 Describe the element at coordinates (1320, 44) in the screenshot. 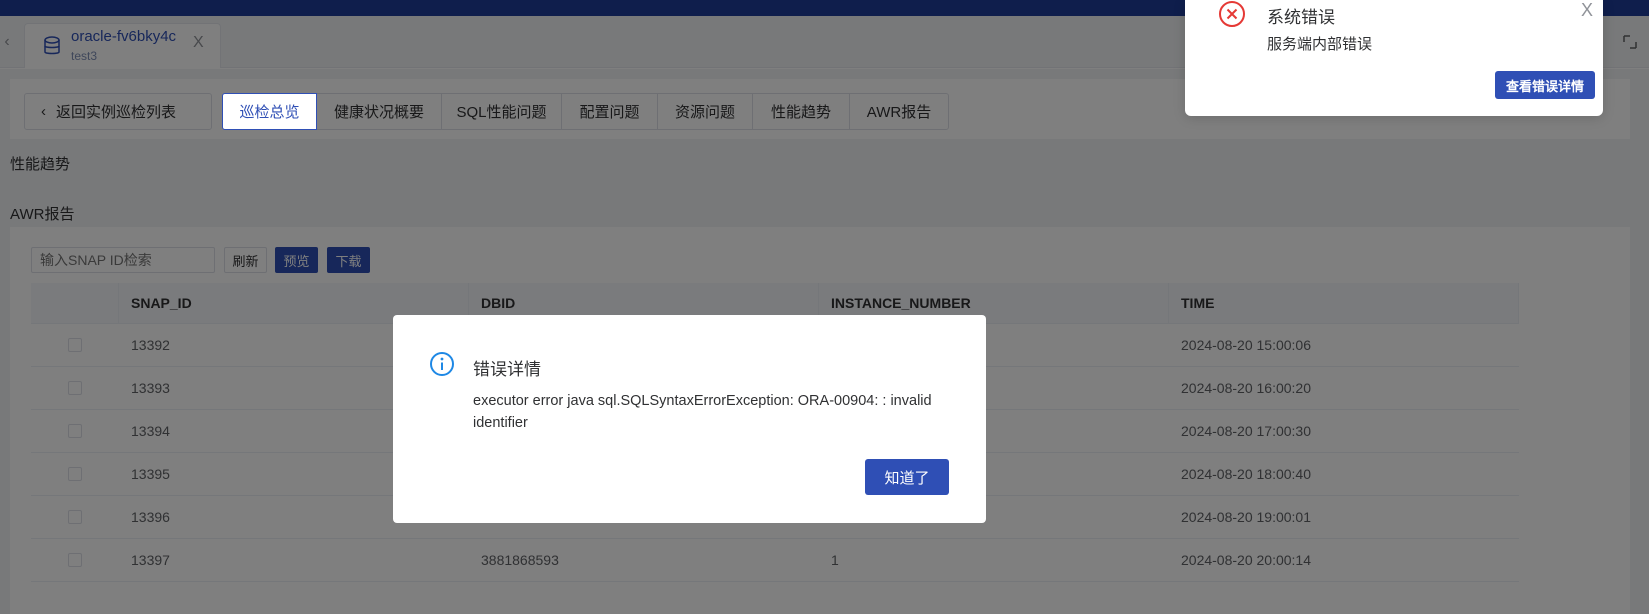

I see `notification-message: 服务端内部错误` at that location.